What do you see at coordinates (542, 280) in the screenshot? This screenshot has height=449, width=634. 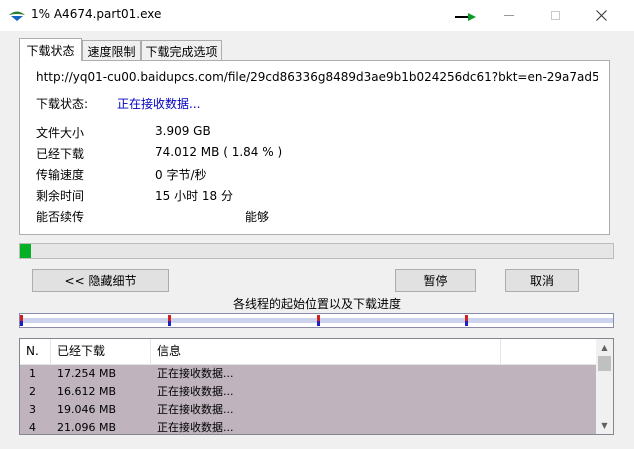 I see `cancel-button: 取消` at bounding box center [542, 280].